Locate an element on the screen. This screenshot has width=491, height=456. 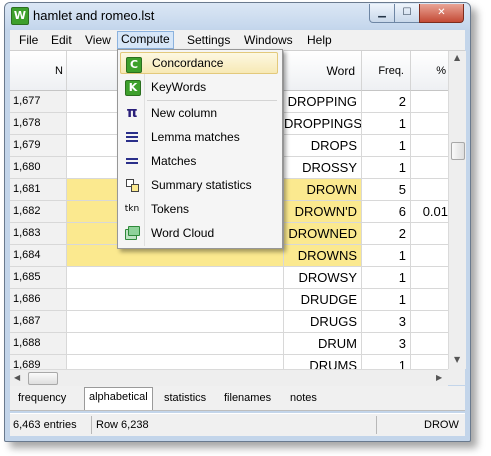
menu-item-matches: Matches is located at coordinates (199, 161).